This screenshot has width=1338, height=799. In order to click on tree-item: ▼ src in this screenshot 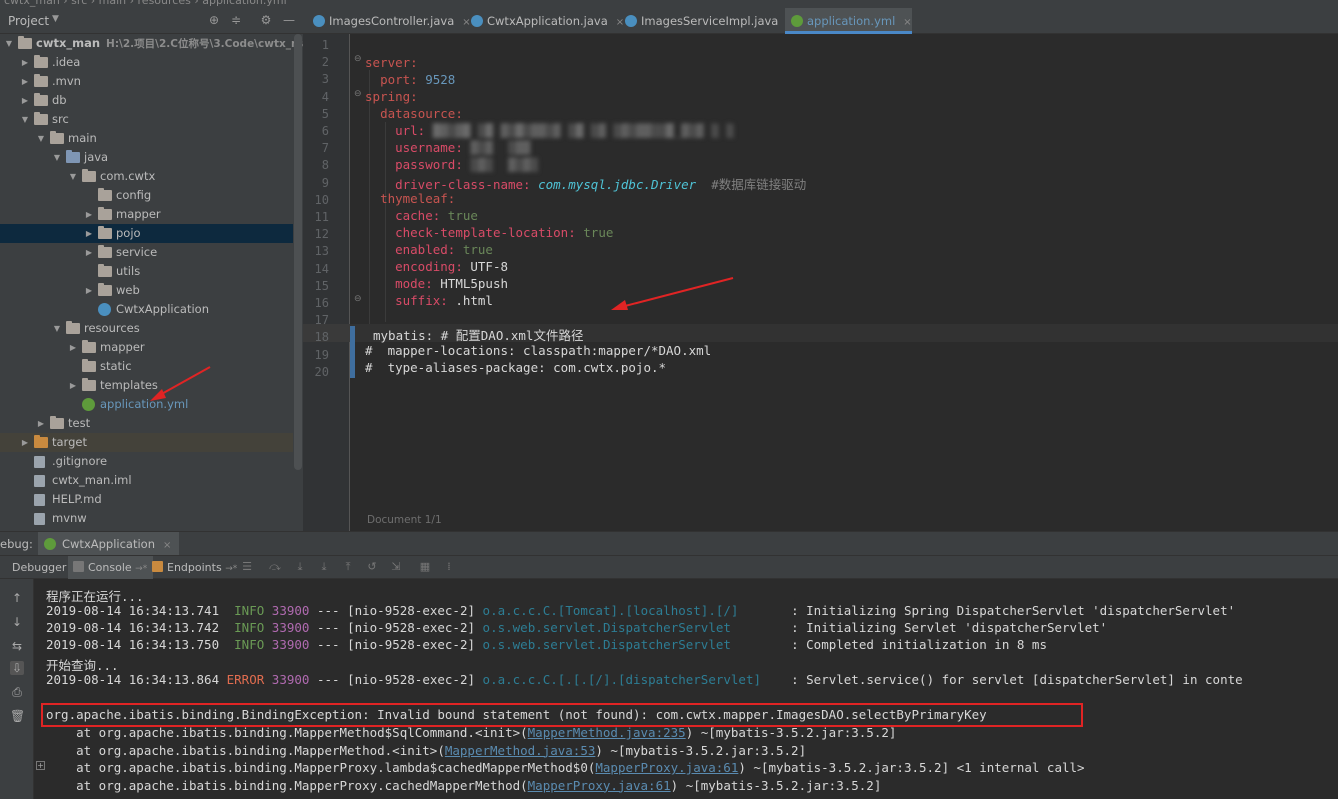, I will do `click(146, 119)`.